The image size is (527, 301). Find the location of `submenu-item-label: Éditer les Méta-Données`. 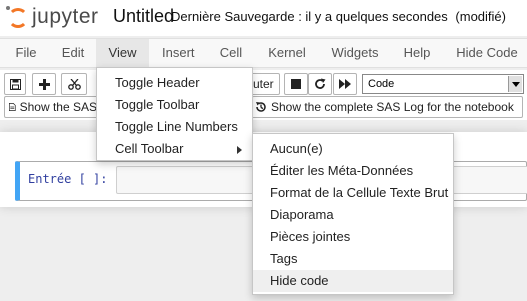

submenu-item-label: Éditer les Méta-Données is located at coordinates (342, 170).